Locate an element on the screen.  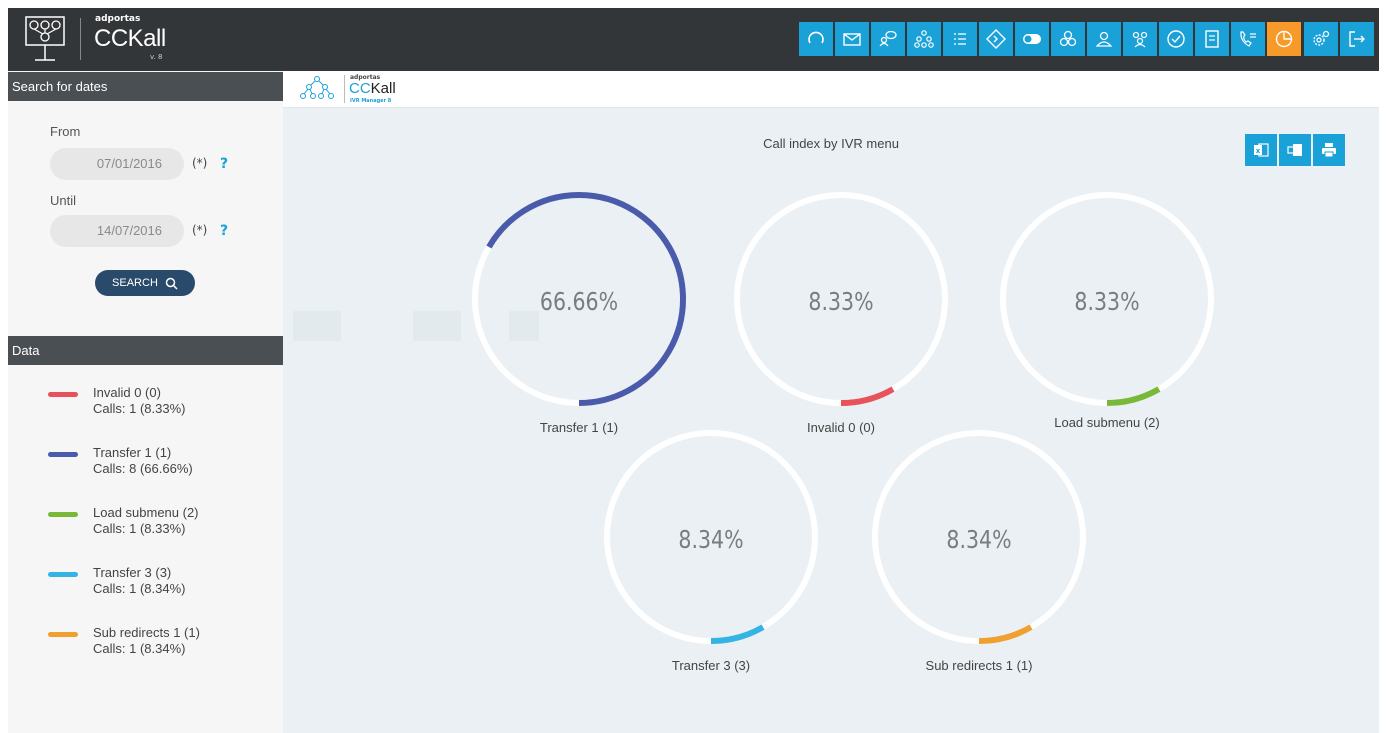
groups-button is located at coordinates (1068, 39).